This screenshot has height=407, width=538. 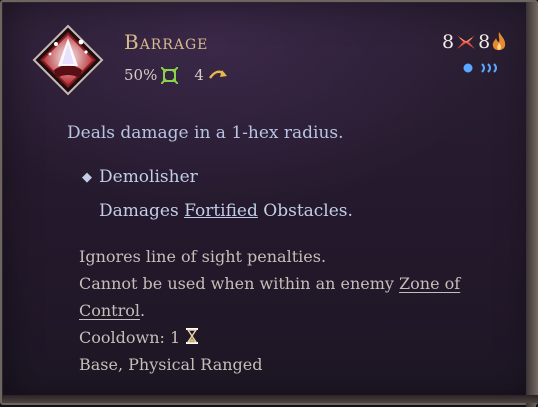 I want to click on control-link: Control, so click(x=109, y=310).